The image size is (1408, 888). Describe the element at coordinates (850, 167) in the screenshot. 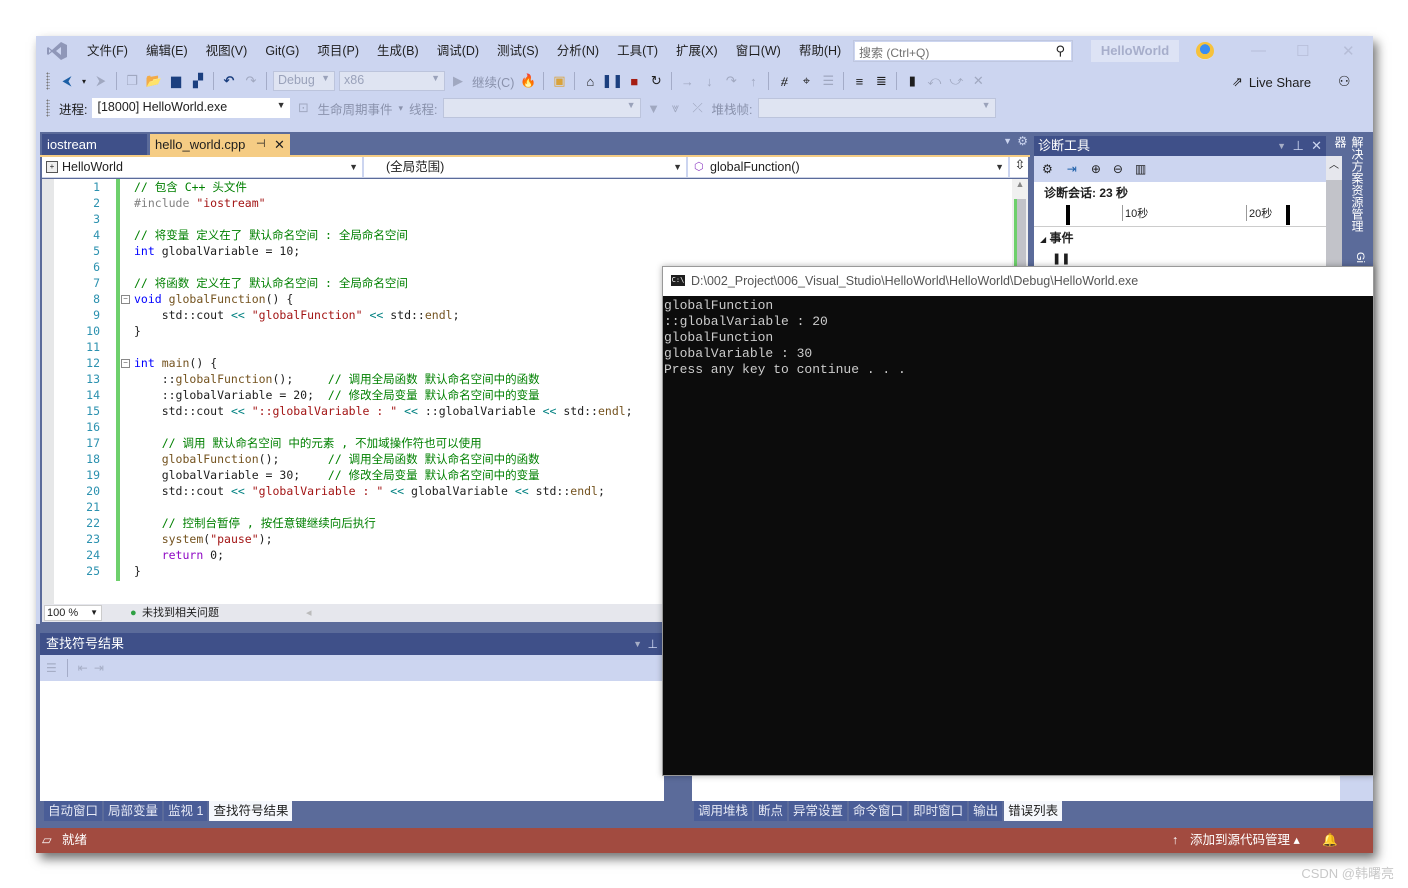

I see `member-dropdown: ⬡ globalFunction() ▼` at that location.